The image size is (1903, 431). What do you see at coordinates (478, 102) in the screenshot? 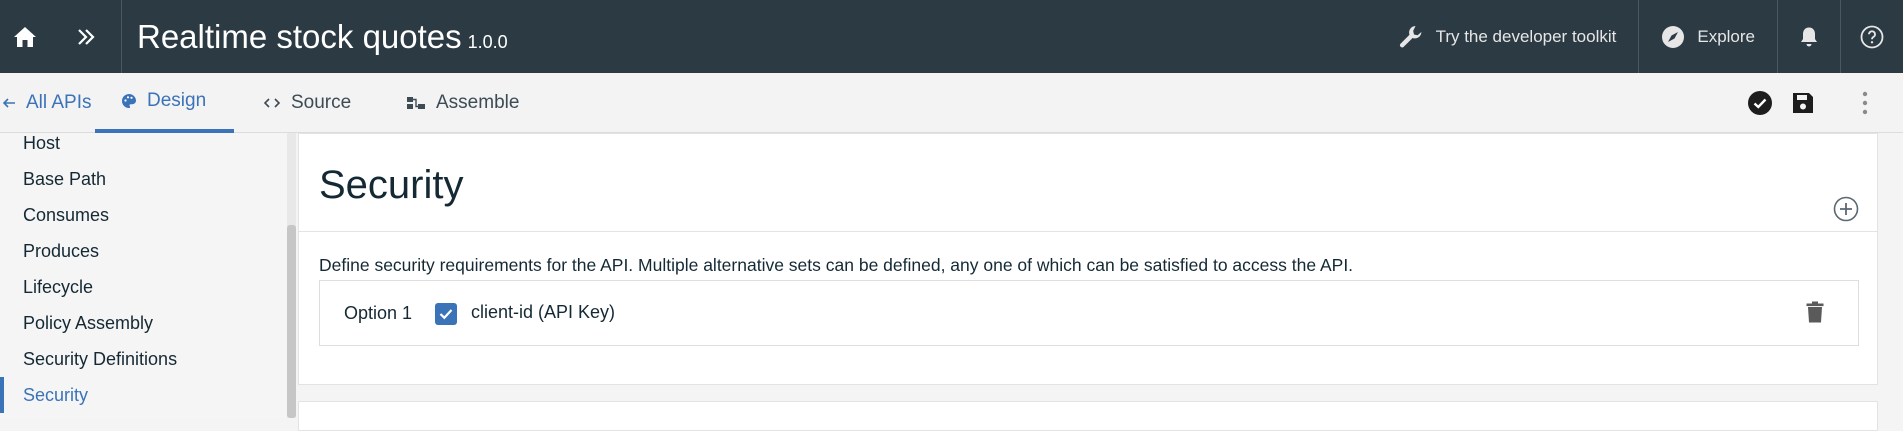
I see `tab-assemble-label: Assemble` at bounding box center [478, 102].